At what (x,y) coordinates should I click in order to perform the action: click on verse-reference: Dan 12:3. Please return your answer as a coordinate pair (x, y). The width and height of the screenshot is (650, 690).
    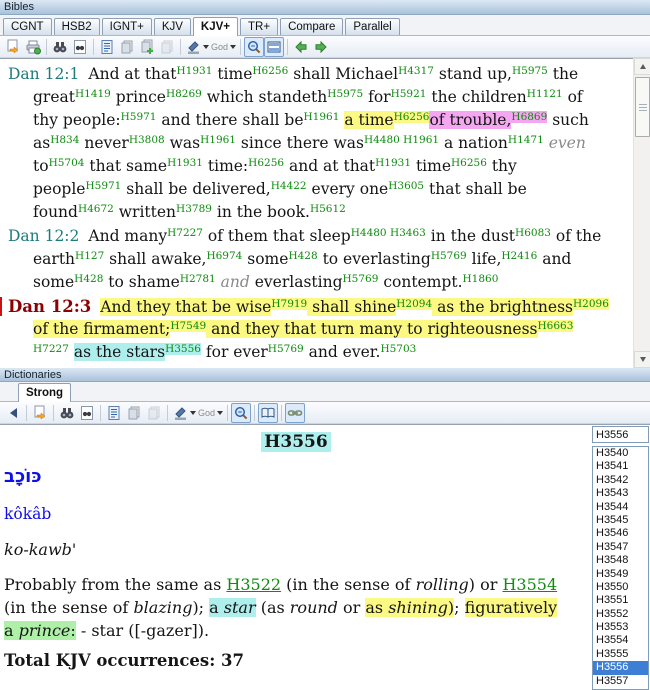
    Looking at the image, I should click on (49, 306).